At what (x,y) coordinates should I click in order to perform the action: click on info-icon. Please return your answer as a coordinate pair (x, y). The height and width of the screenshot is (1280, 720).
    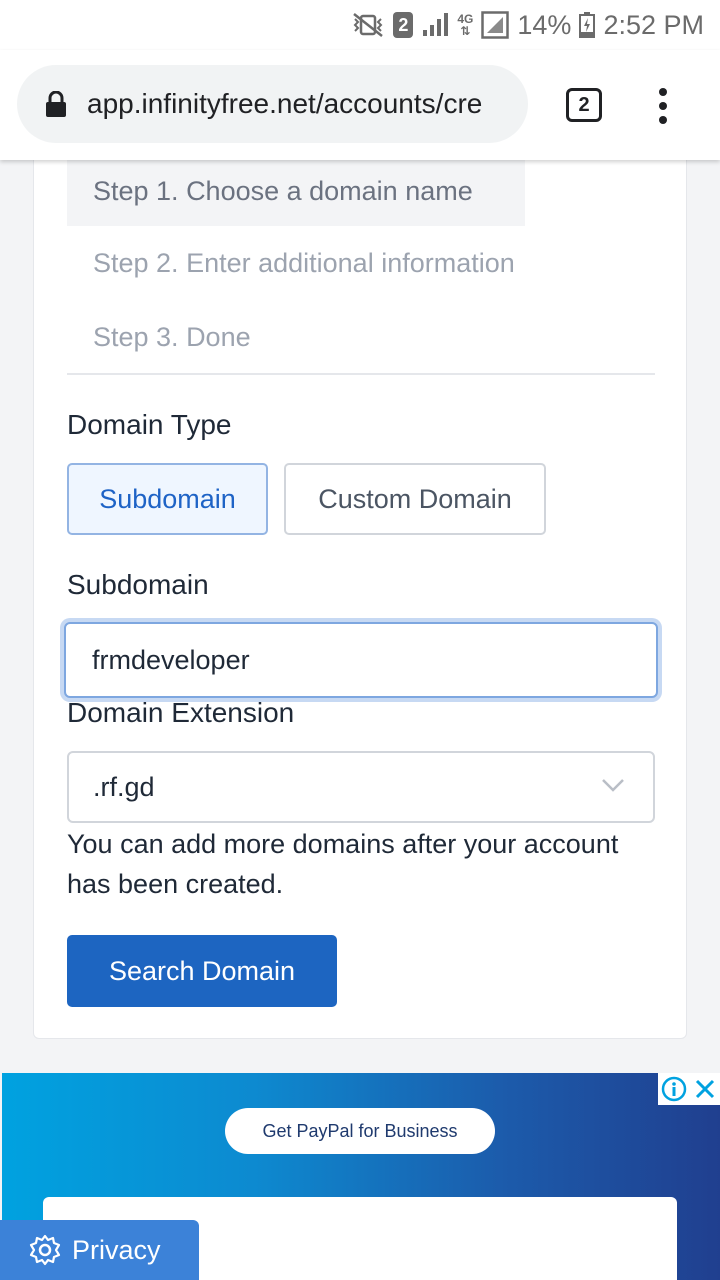
    Looking at the image, I should click on (674, 1089).